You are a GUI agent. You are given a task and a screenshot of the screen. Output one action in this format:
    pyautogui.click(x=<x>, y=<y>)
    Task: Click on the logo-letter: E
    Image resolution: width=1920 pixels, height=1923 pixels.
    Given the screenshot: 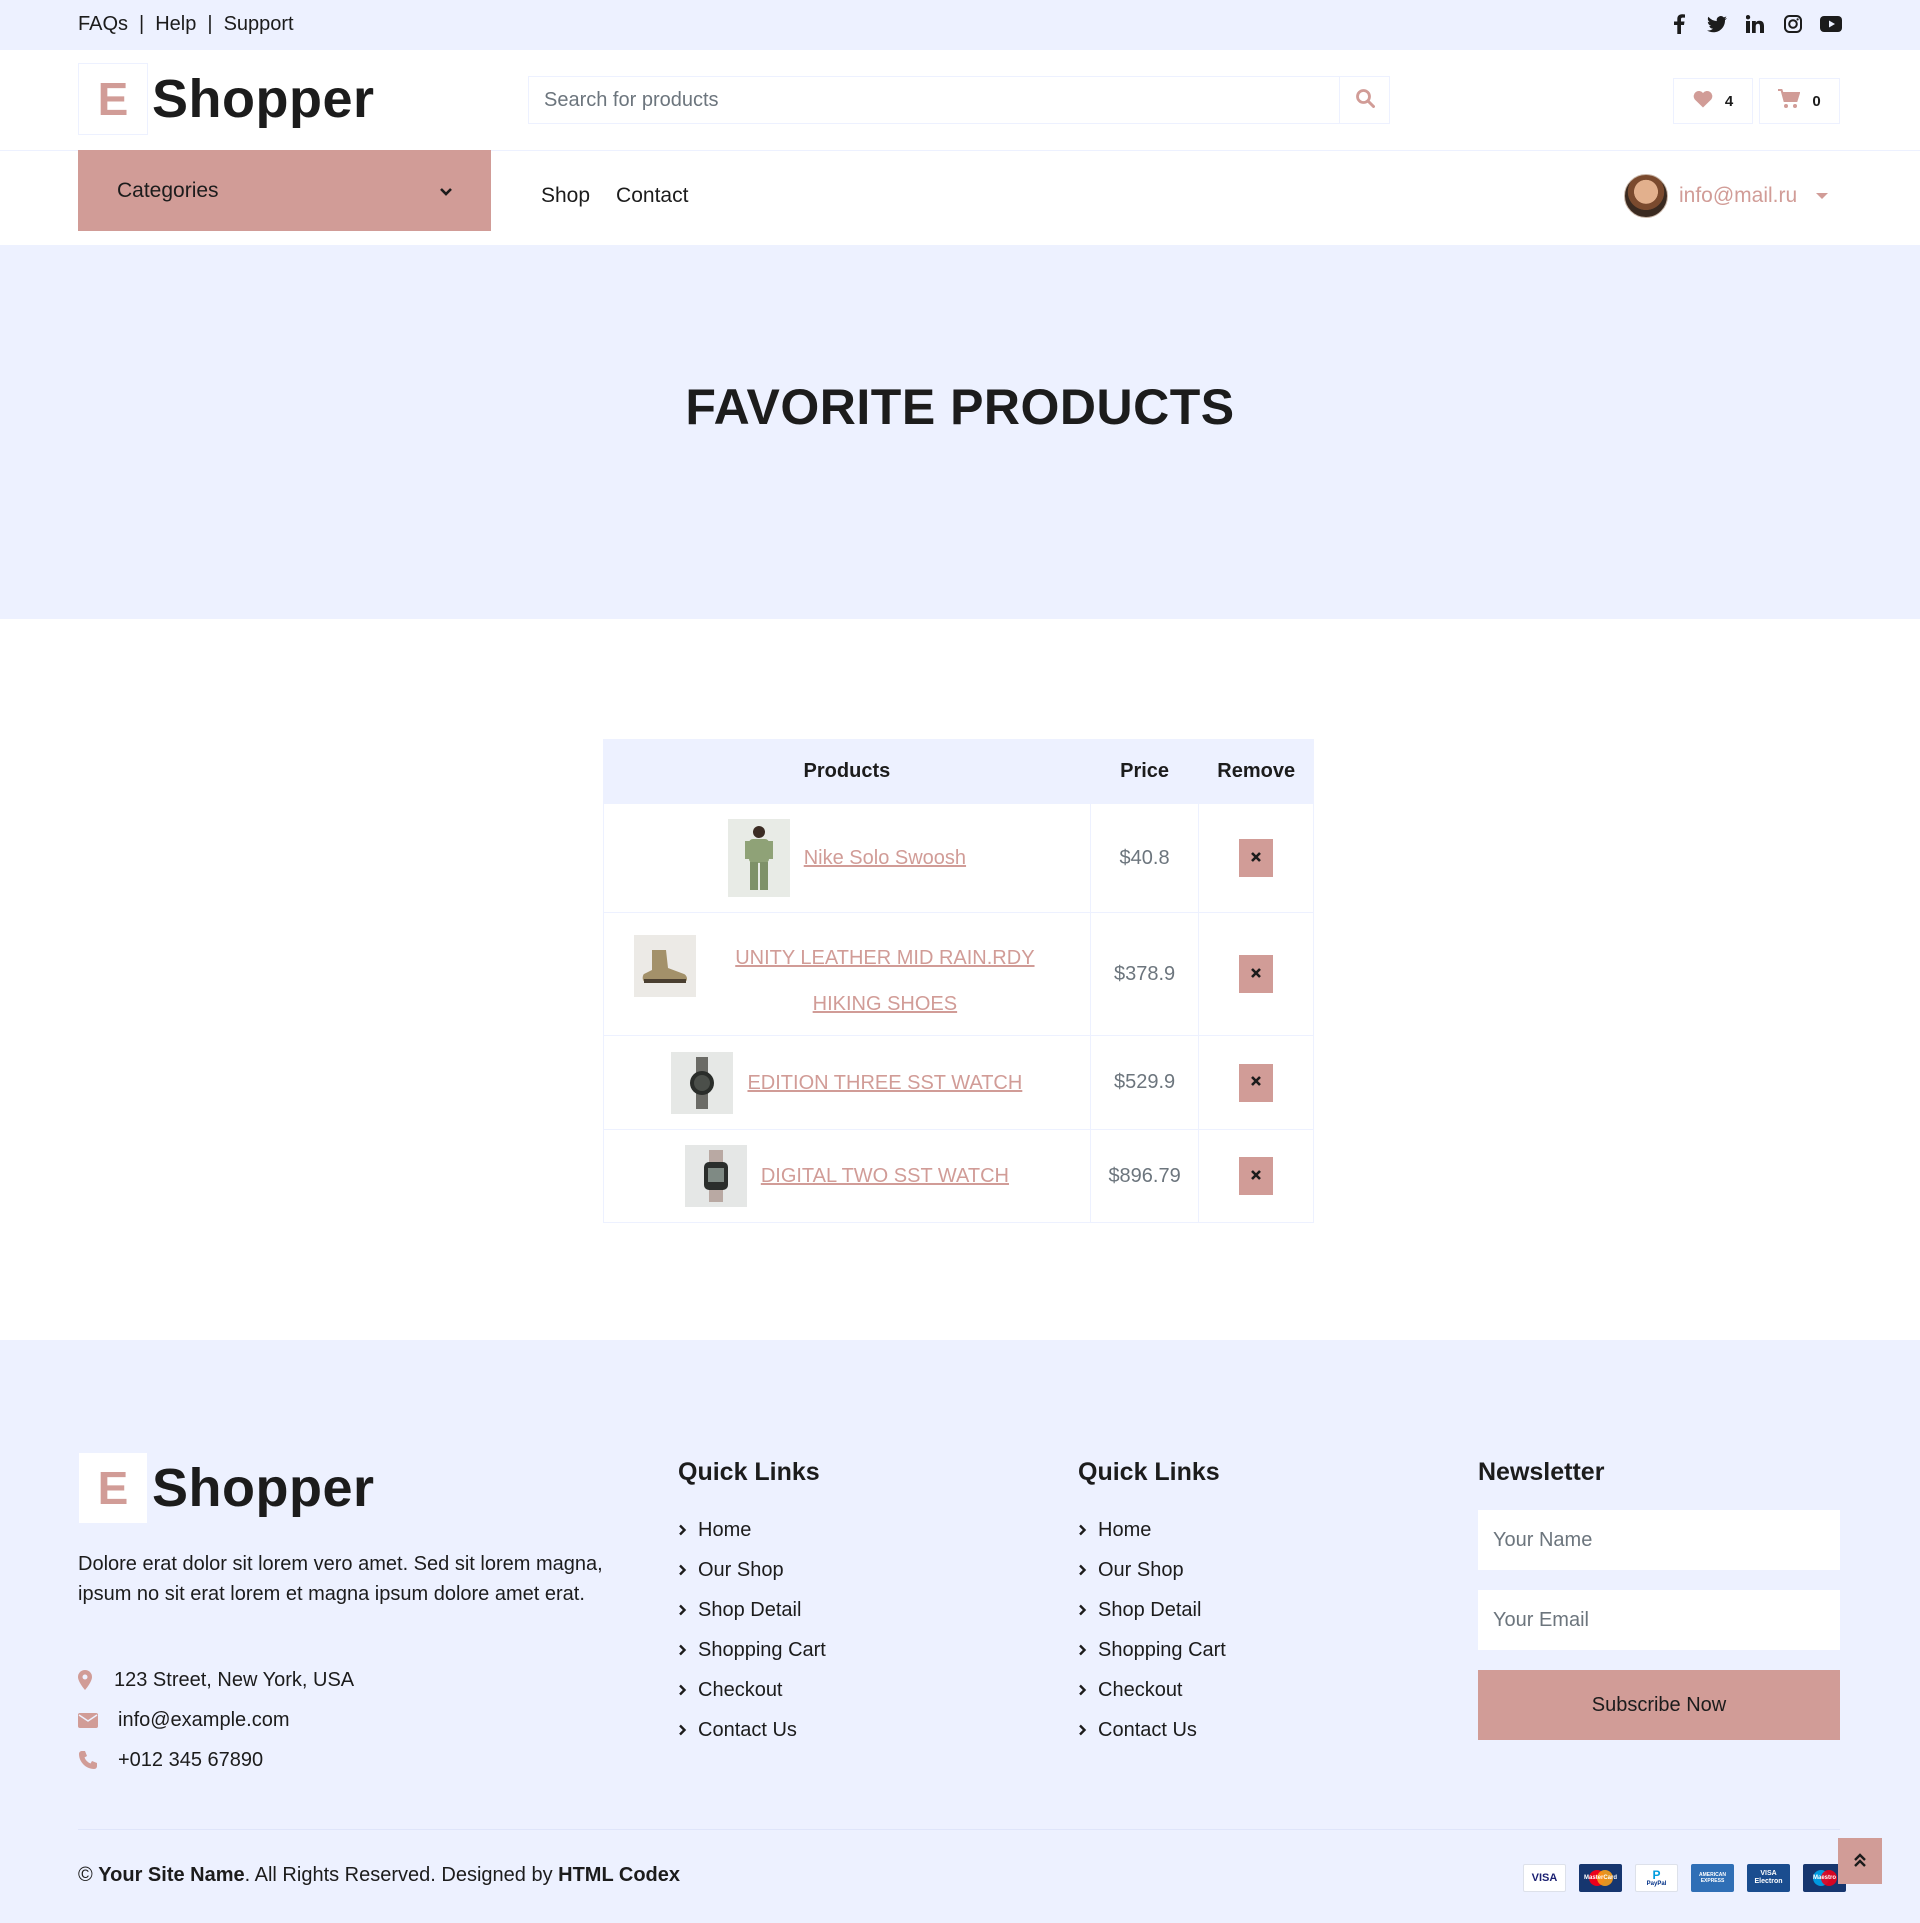 What is the action you would take?
    pyautogui.click(x=113, y=1488)
    